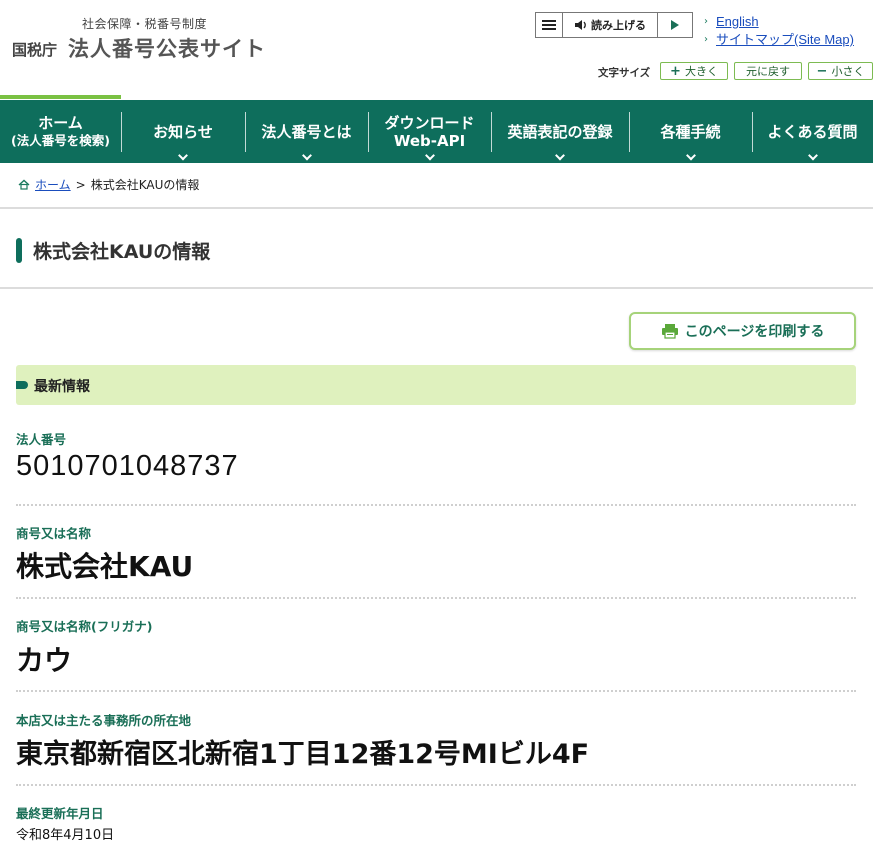 This screenshot has width=873, height=862. I want to click on company-name-value: 株式会社KAU, so click(105, 566).